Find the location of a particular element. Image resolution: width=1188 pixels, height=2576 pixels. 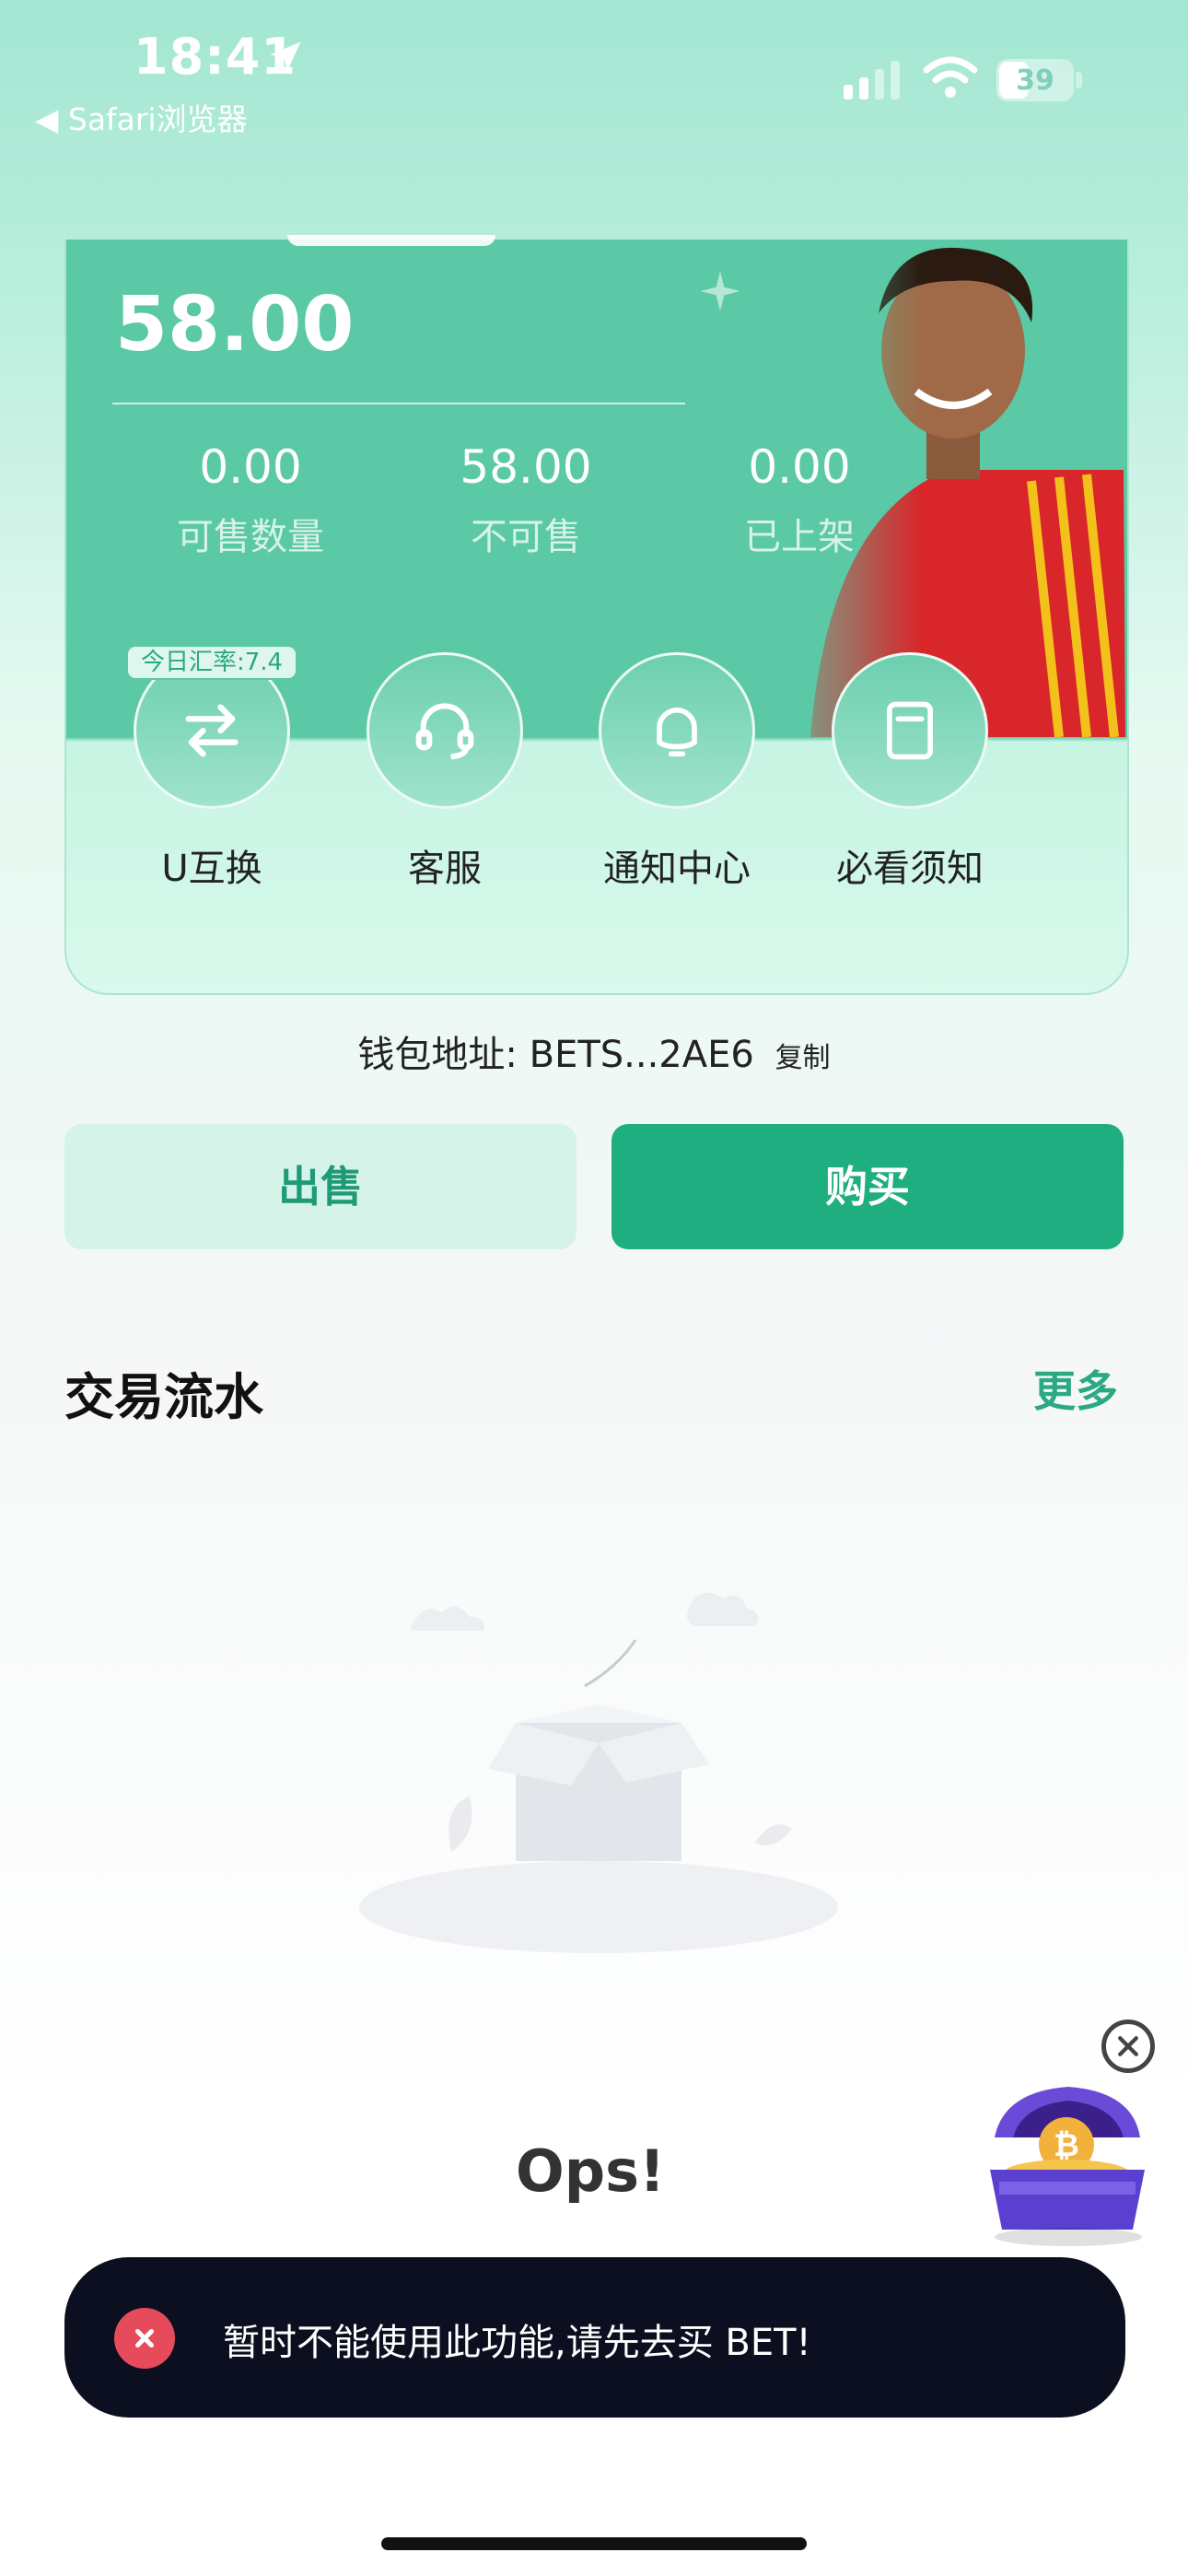

wallet-address-label: 钱包地址: is located at coordinates (437, 1055).